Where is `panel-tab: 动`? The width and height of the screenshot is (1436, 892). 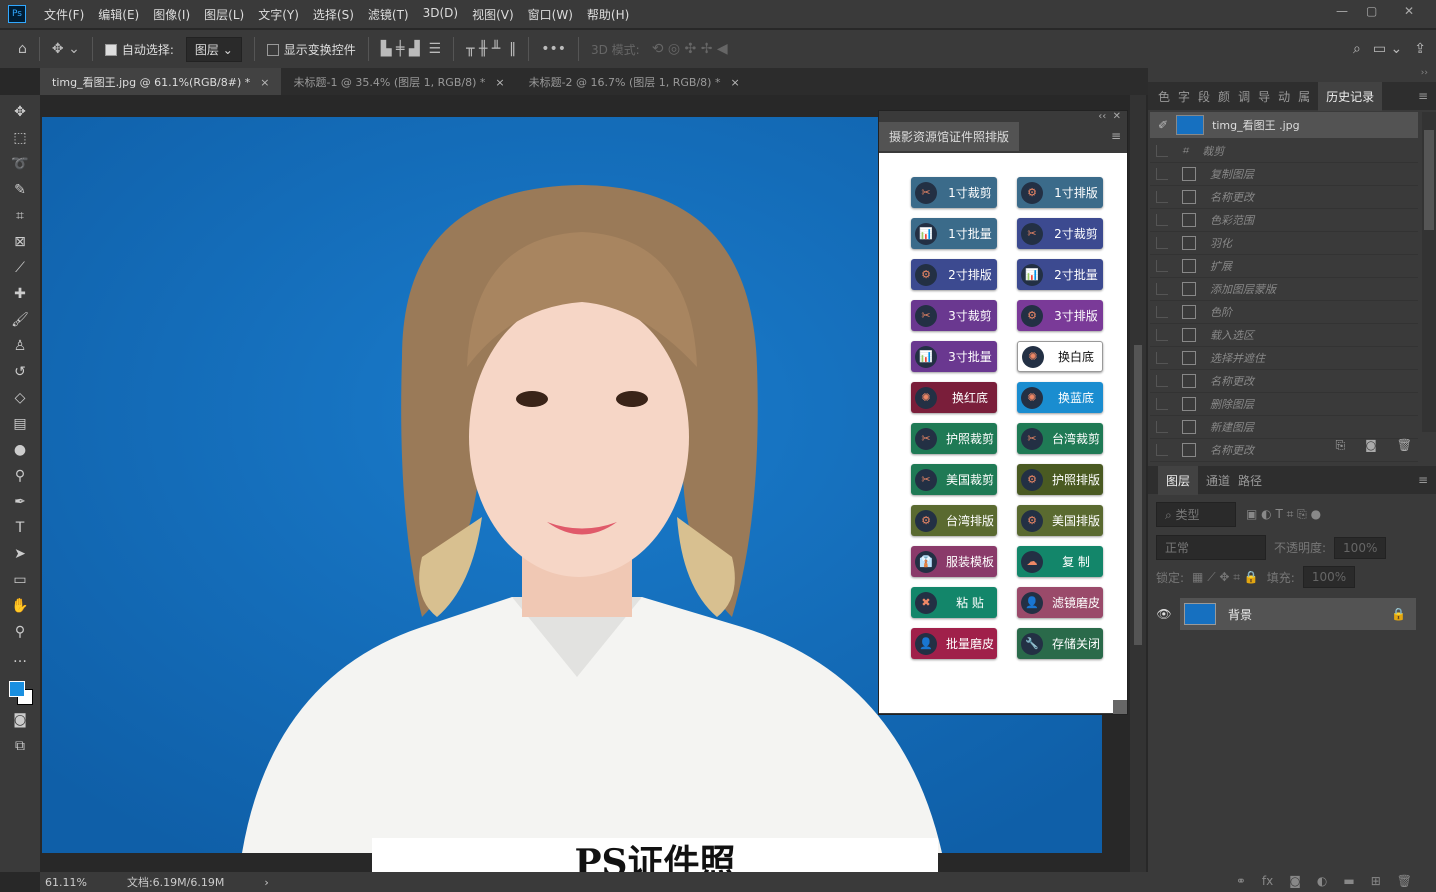
panel-tab: 动 is located at coordinates (1284, 96).